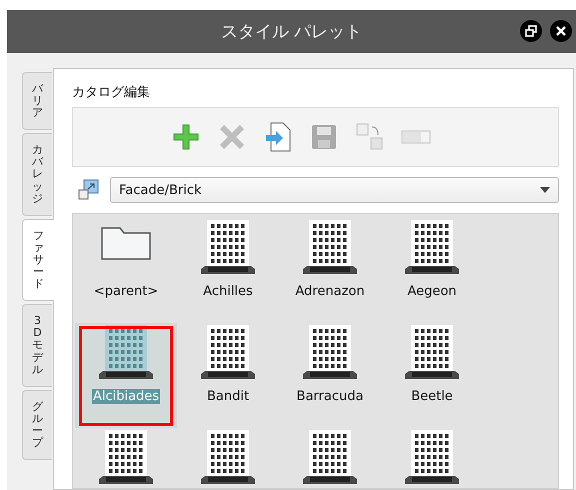  What do you see at coordinates (432, 396) in the screenshot?
I see `tile-label: Beetle` at bounding box center [432, 396].